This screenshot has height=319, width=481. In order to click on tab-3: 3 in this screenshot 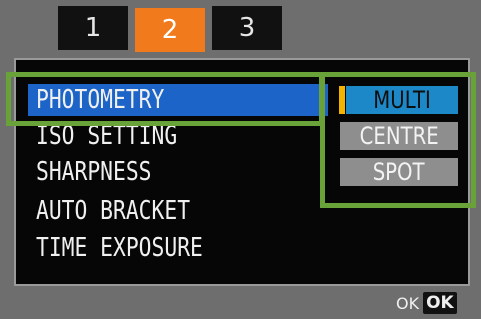, I will do `click(247, 28)`.